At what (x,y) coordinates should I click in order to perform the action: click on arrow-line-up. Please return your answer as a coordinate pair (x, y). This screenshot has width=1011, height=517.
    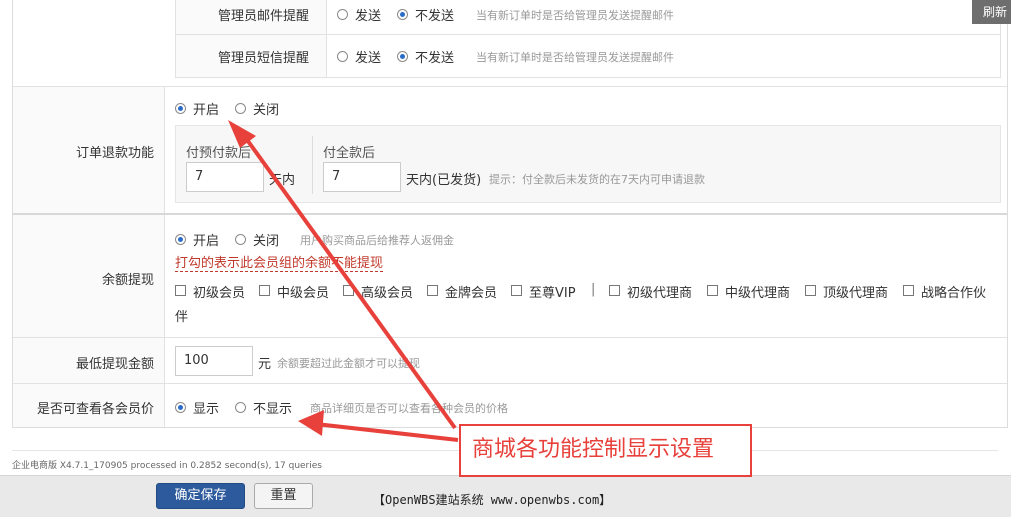
    Looking at the image, I should click on (347, 279).